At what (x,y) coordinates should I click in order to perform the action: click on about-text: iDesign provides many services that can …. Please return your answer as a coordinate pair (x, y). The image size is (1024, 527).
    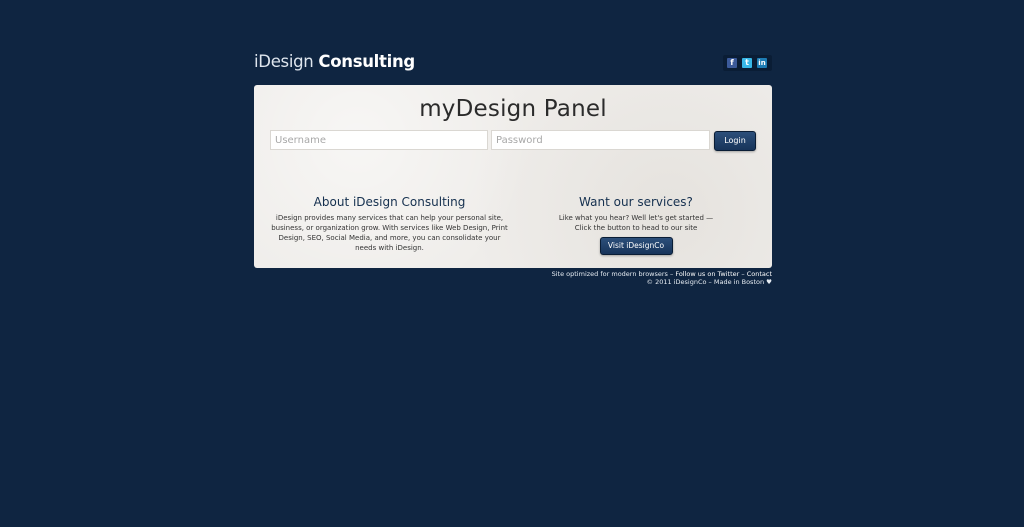
    Looking at the image, I should click on (389, 233).